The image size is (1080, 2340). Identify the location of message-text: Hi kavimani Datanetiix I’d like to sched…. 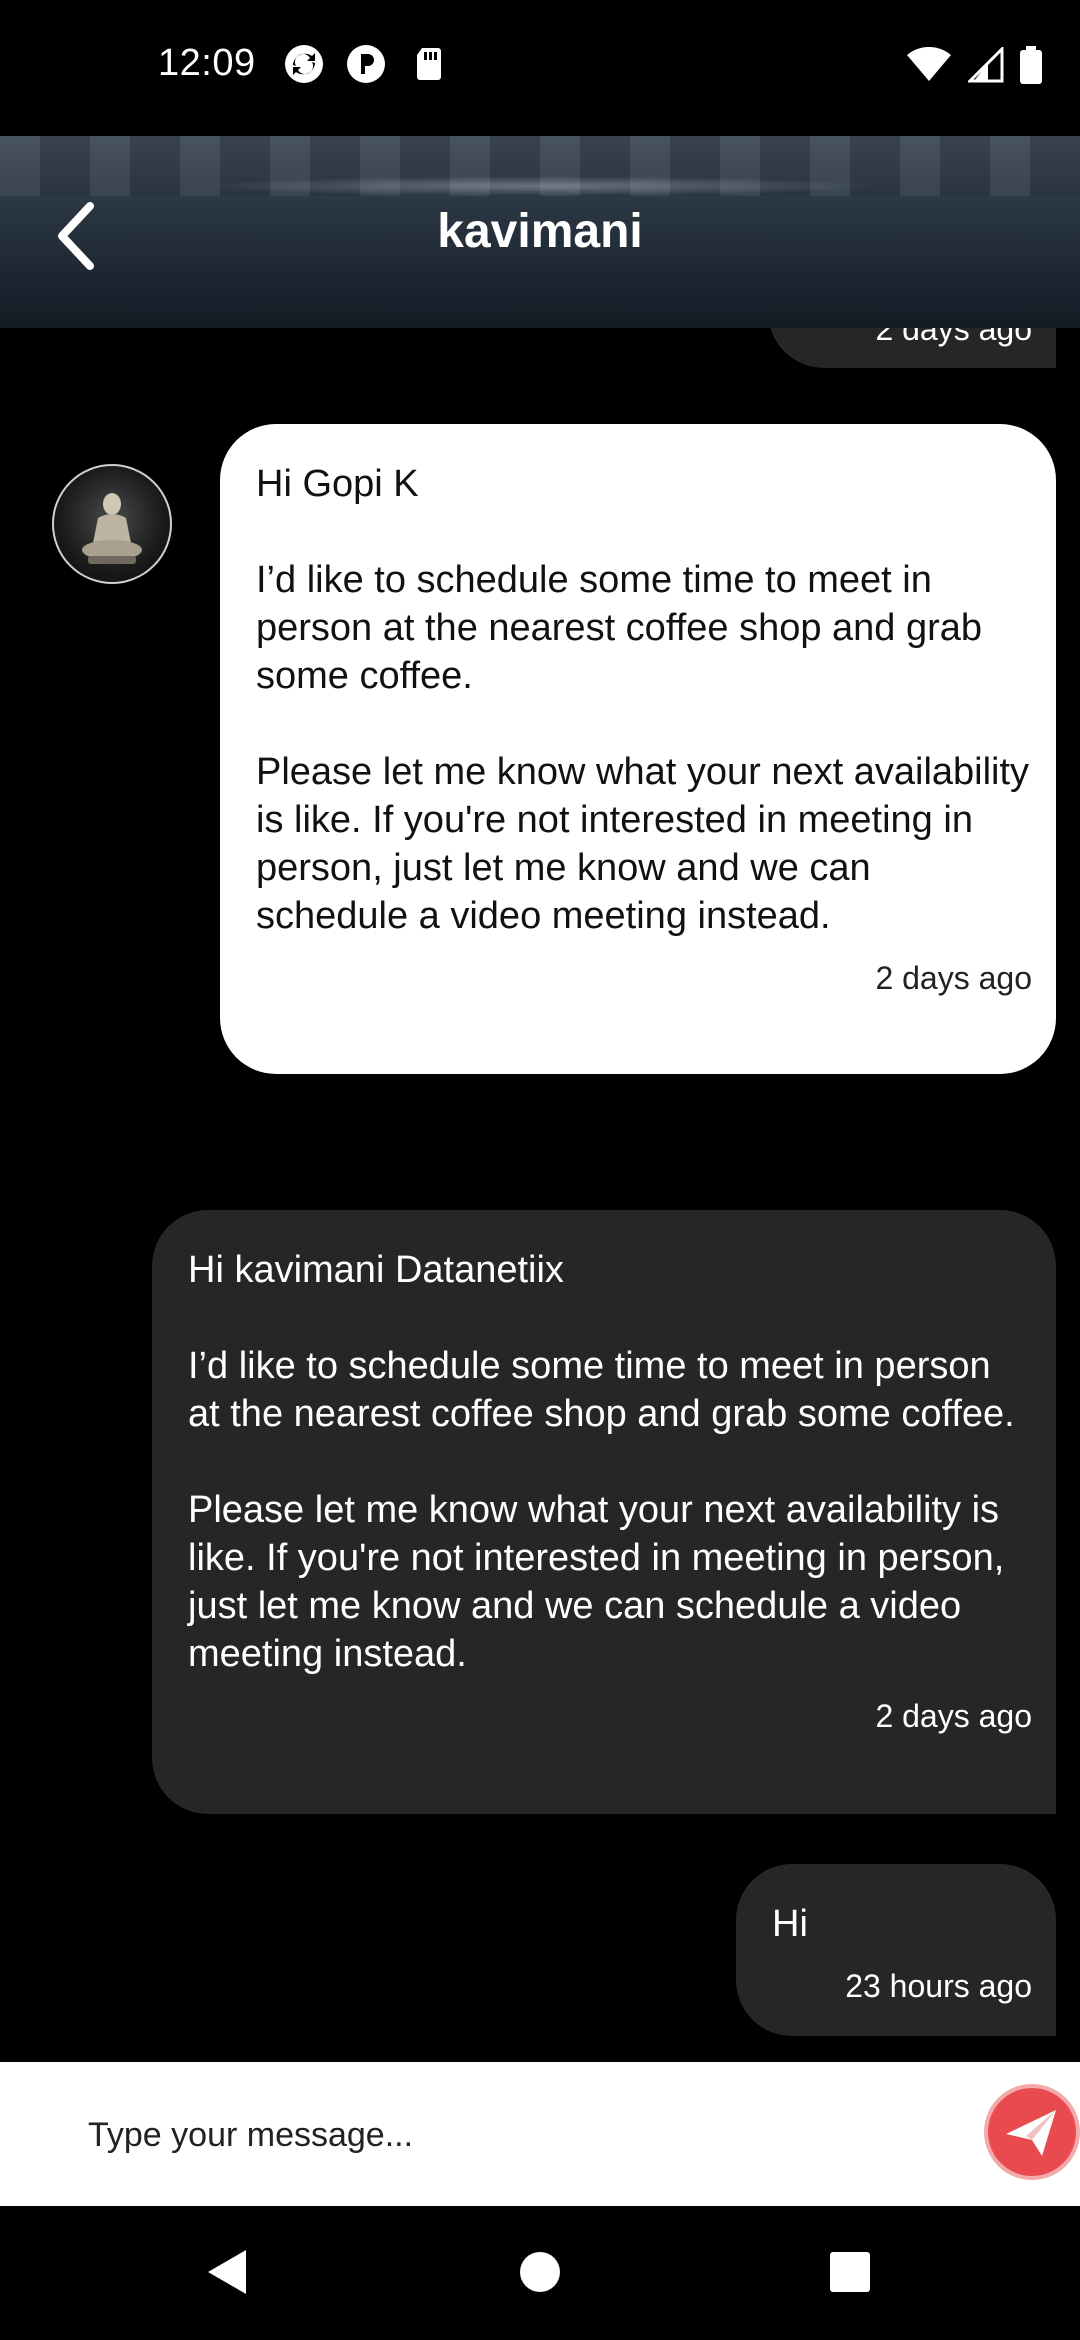
(601, 1462).